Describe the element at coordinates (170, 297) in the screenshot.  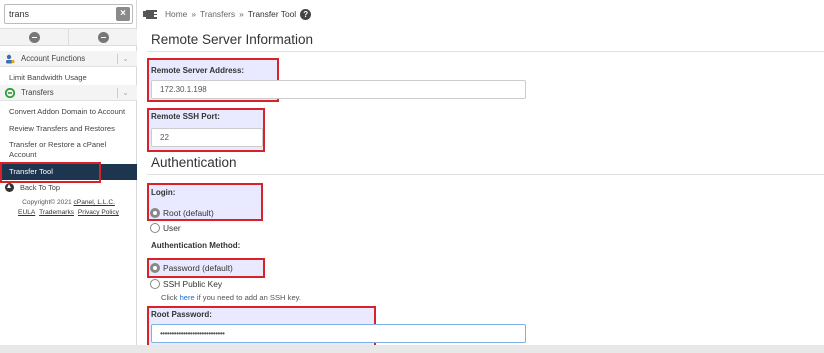
I see `ssh-hint-prefix: Click` at that location.